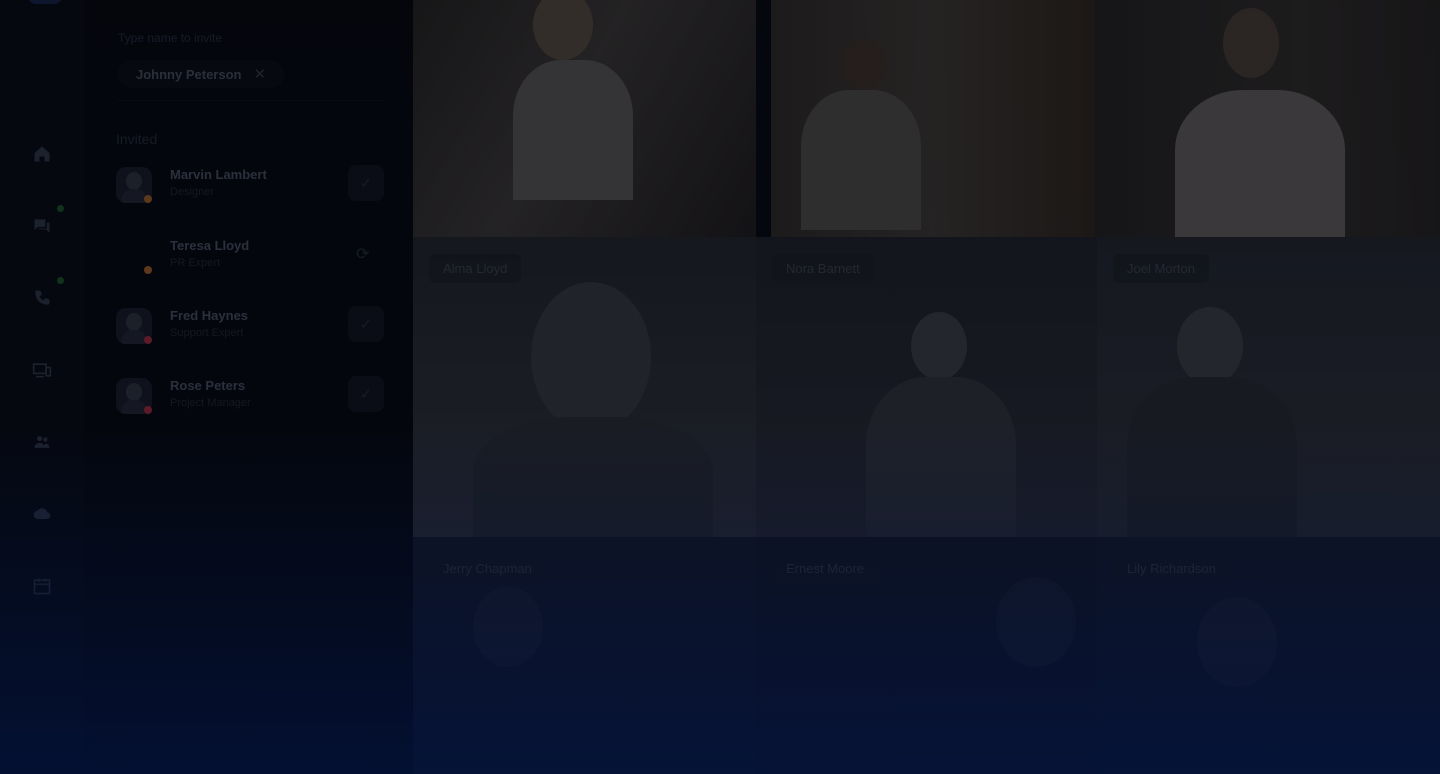 Image resolution: width=1440 pixels, height=774 pixels. What do you see at coordinates (45, 2) in the screenshot?
I see `app-logo` at bounding box center [45, 2].